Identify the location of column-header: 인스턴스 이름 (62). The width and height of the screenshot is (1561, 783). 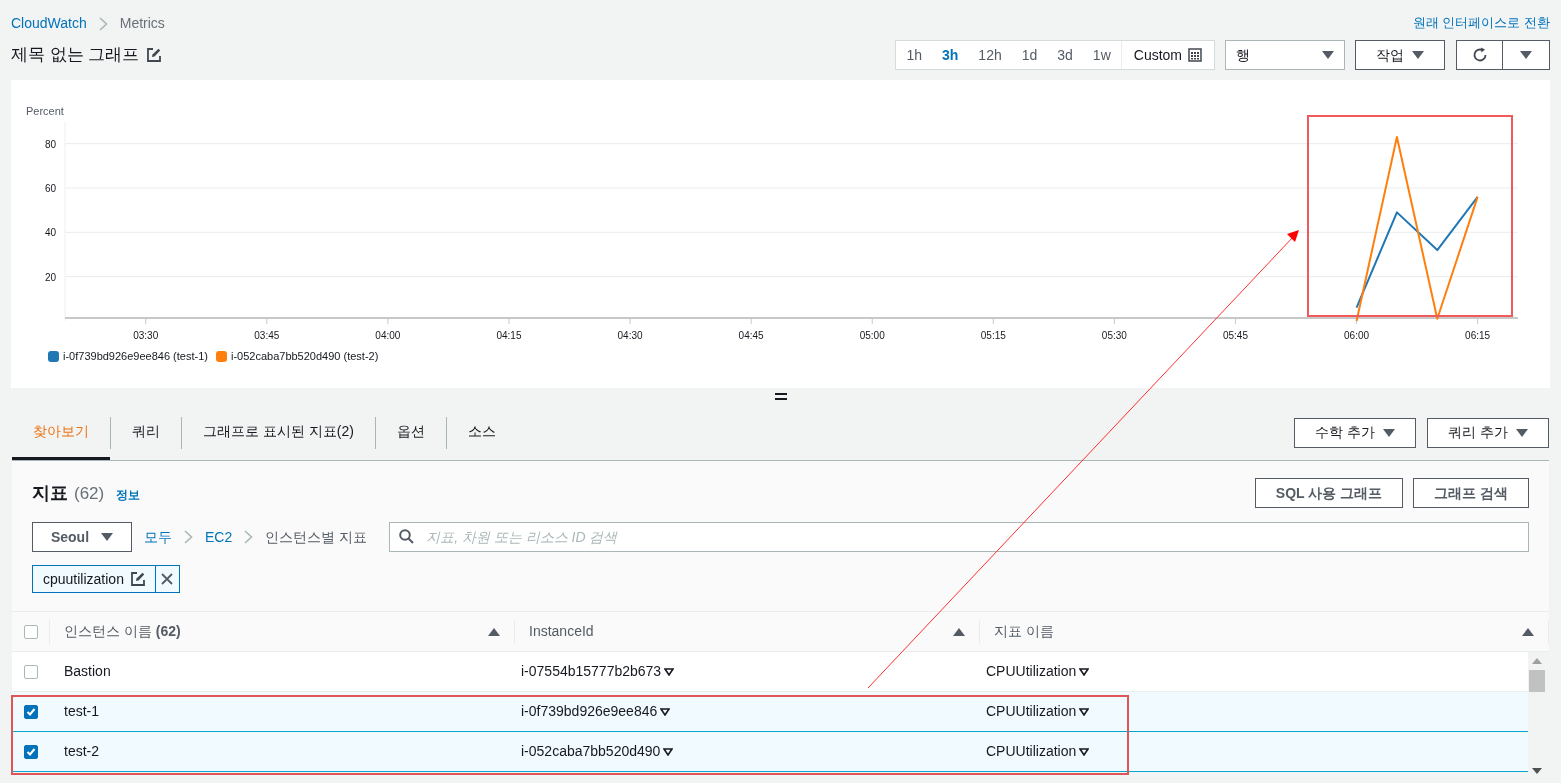
(122, 631).